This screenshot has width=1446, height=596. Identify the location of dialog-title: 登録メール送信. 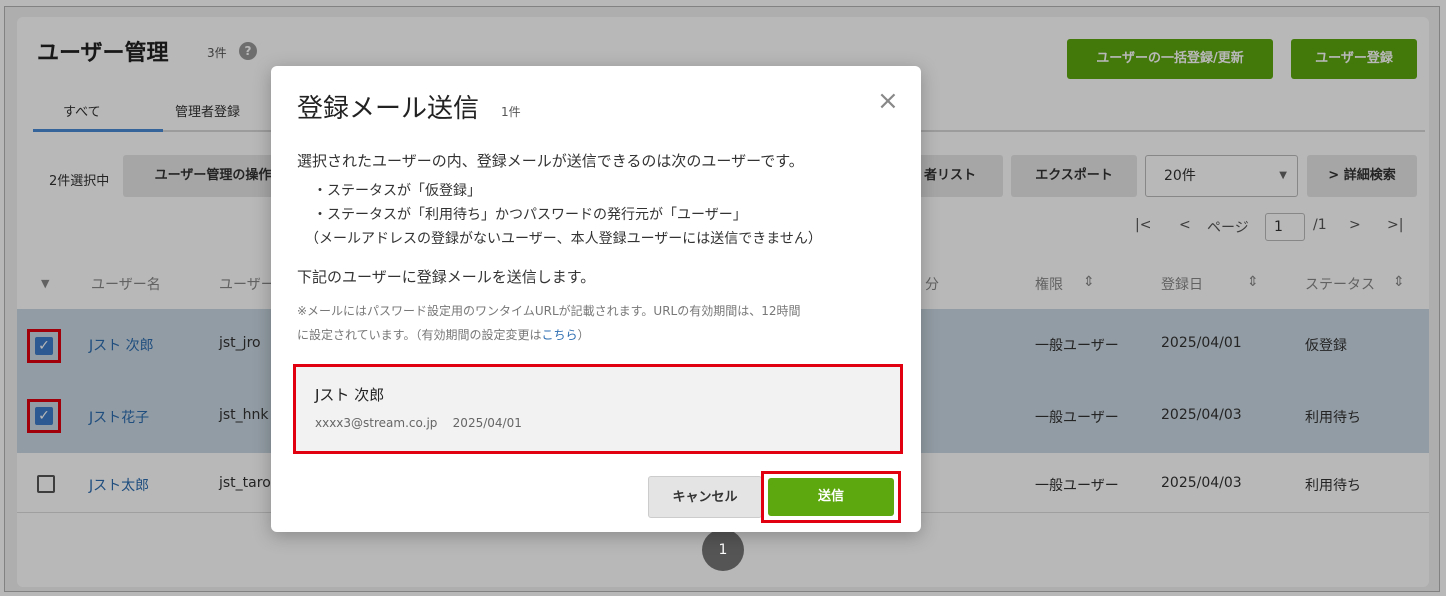
(388, 109).